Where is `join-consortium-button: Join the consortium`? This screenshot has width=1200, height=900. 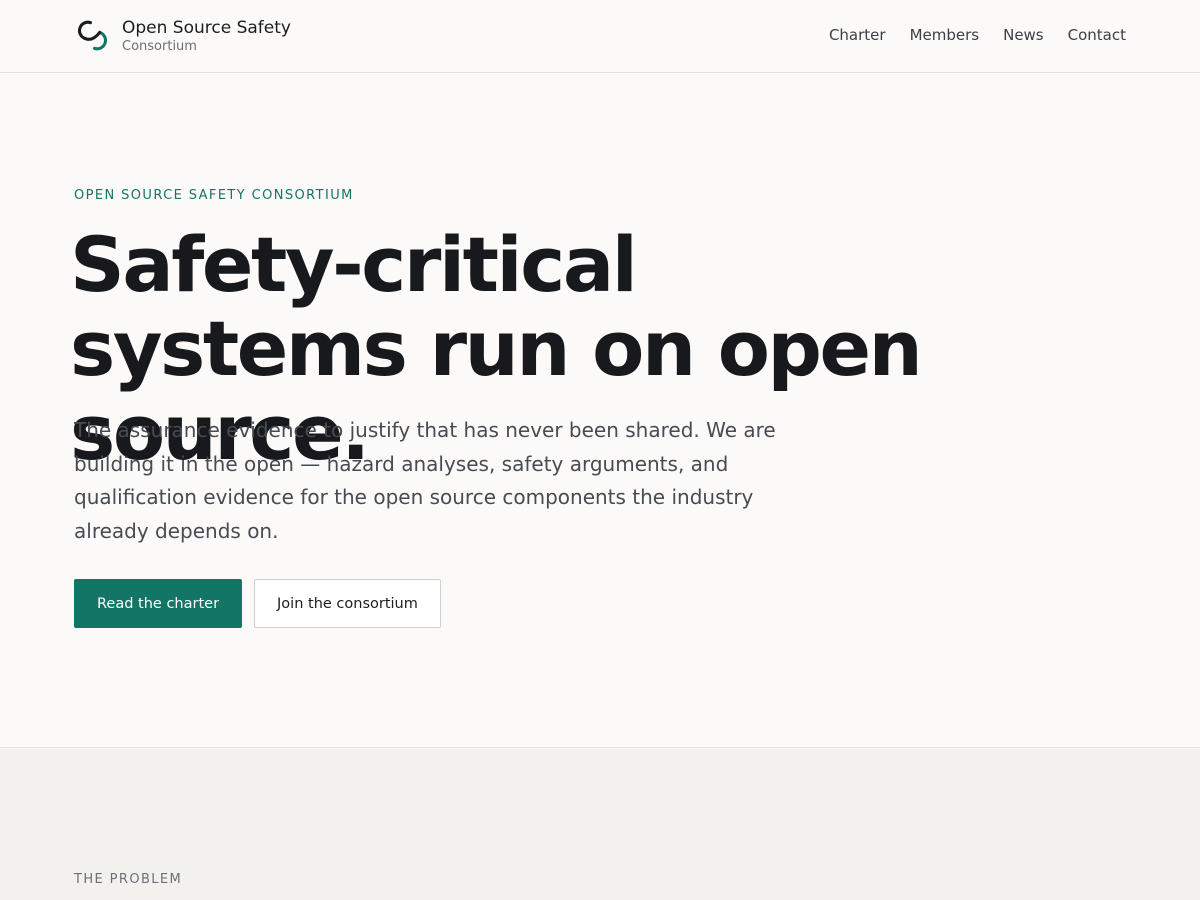 join-consortium-button: Join the consortium is located at coordinates (347, 603).